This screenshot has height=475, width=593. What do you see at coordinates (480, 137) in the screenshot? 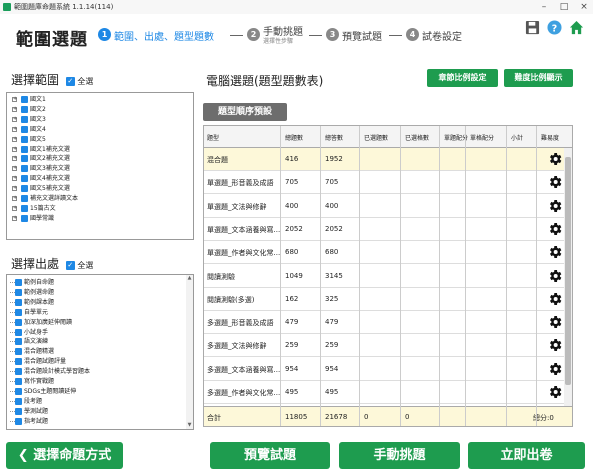
I see `column-header: 單格配分` at bounding box center [480, 137].